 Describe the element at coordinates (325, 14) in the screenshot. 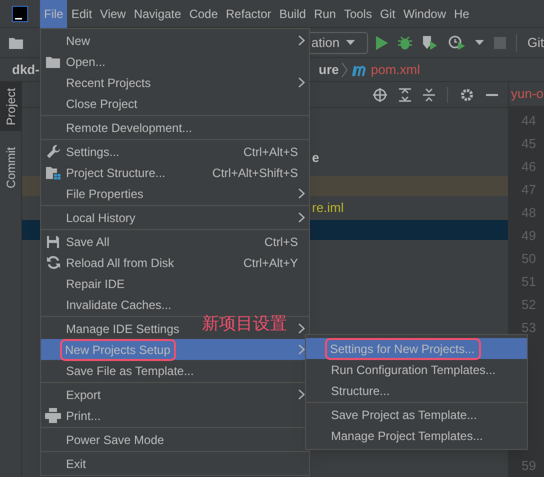

I see `menu-bar-item: Run` at that location.